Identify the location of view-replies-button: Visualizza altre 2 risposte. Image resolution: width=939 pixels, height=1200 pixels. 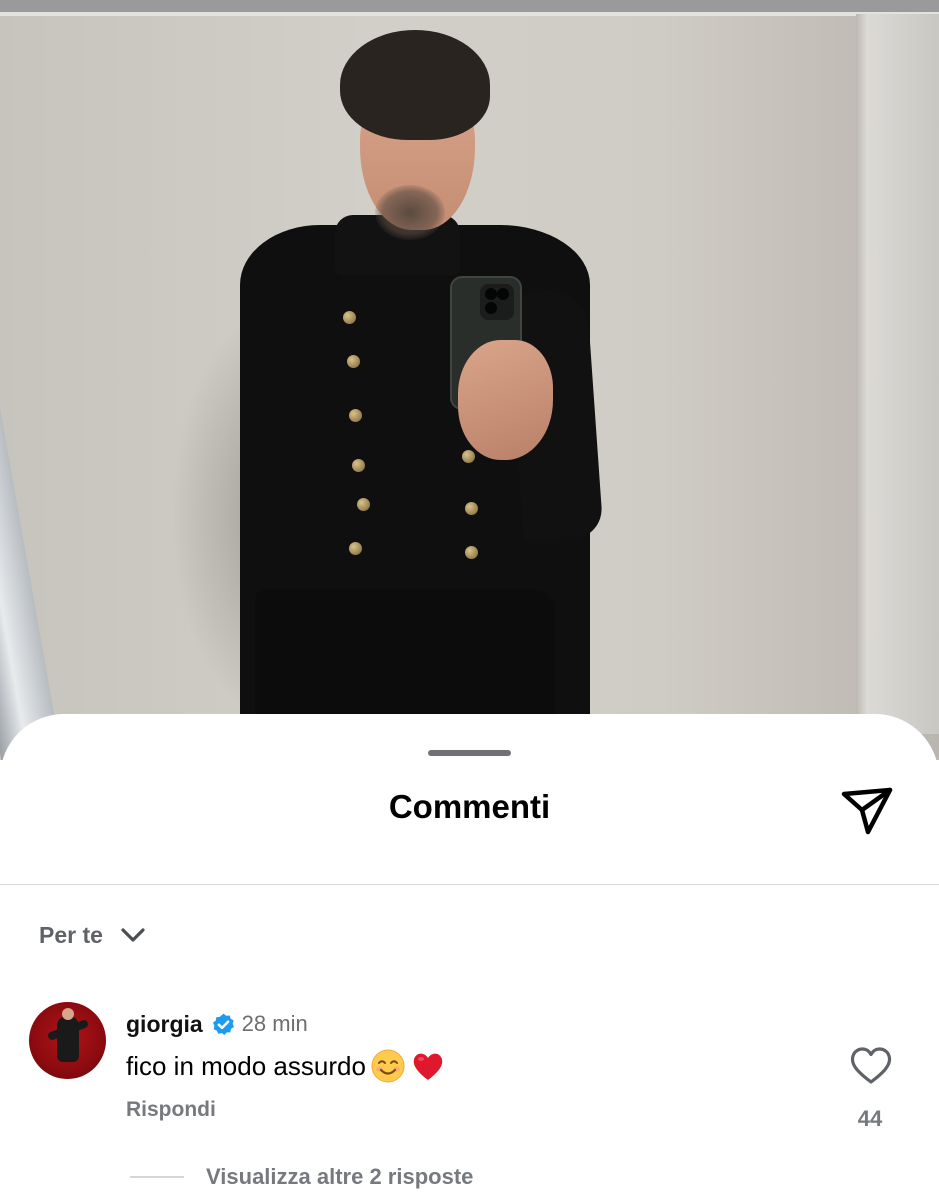
(301, 1177).